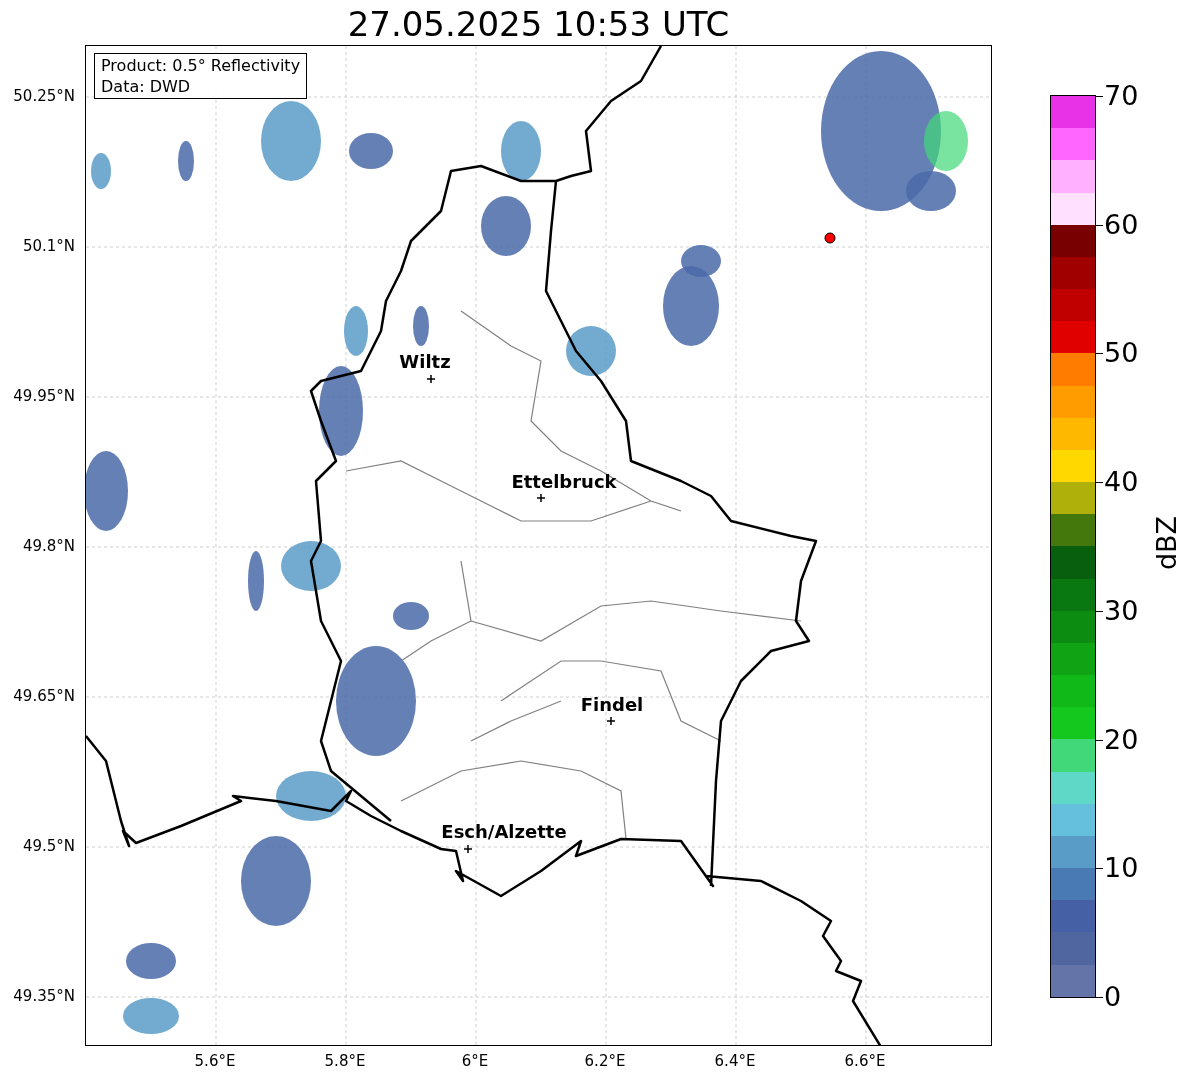  What do you see at coordinates (49, 246) in the screenshot?
I see `latitude-label: 50.1°N` at bounding box center [49, 246].